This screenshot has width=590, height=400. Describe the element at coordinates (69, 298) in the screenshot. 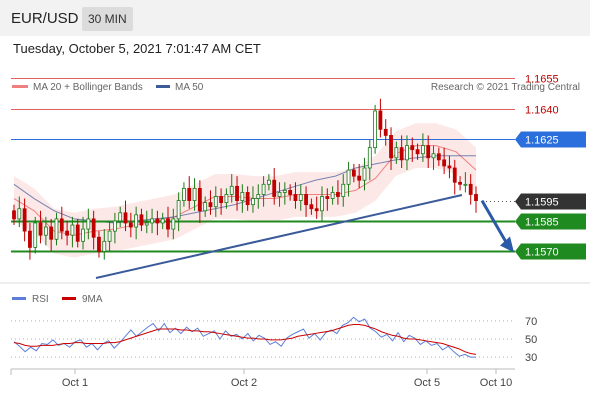

I see `ma9-legend-swatch` at that location.